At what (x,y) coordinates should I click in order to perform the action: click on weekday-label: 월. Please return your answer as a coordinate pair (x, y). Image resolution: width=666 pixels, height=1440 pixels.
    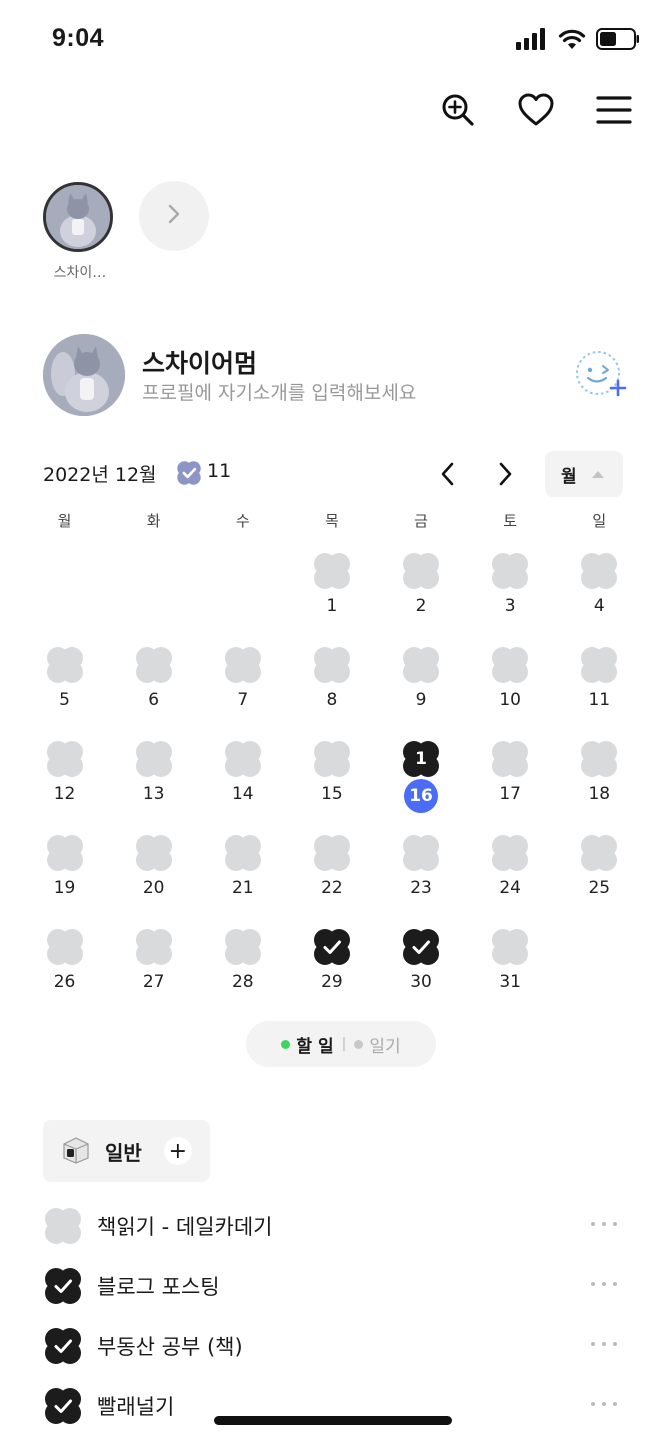
    Looking at the image, I should click on (64, 521).